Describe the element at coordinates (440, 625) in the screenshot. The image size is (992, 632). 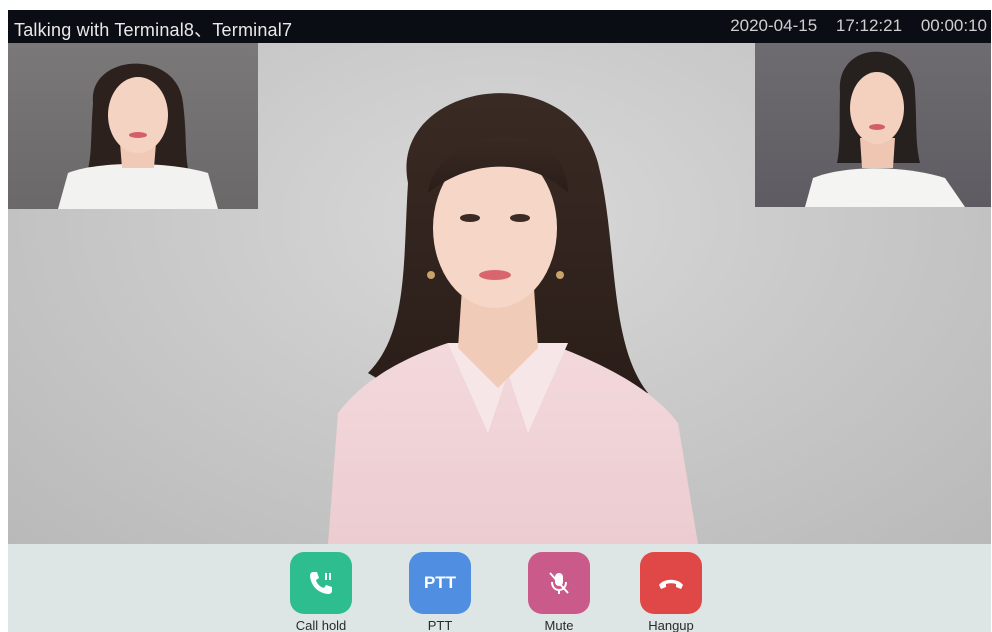
I see `ptt-label: PTT` at that location.